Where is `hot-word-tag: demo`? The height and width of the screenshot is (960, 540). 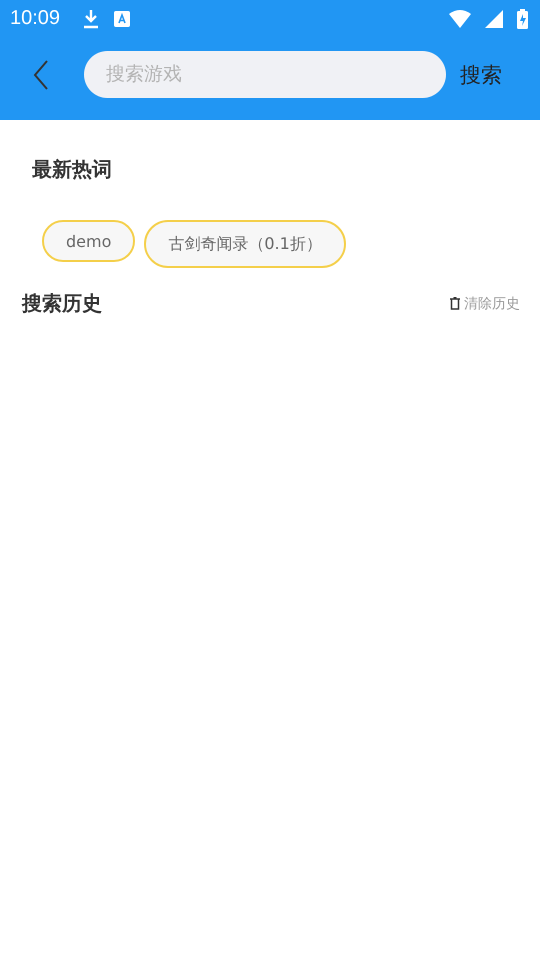 hot-word-tag: demo is located at coordinates (89, 241).